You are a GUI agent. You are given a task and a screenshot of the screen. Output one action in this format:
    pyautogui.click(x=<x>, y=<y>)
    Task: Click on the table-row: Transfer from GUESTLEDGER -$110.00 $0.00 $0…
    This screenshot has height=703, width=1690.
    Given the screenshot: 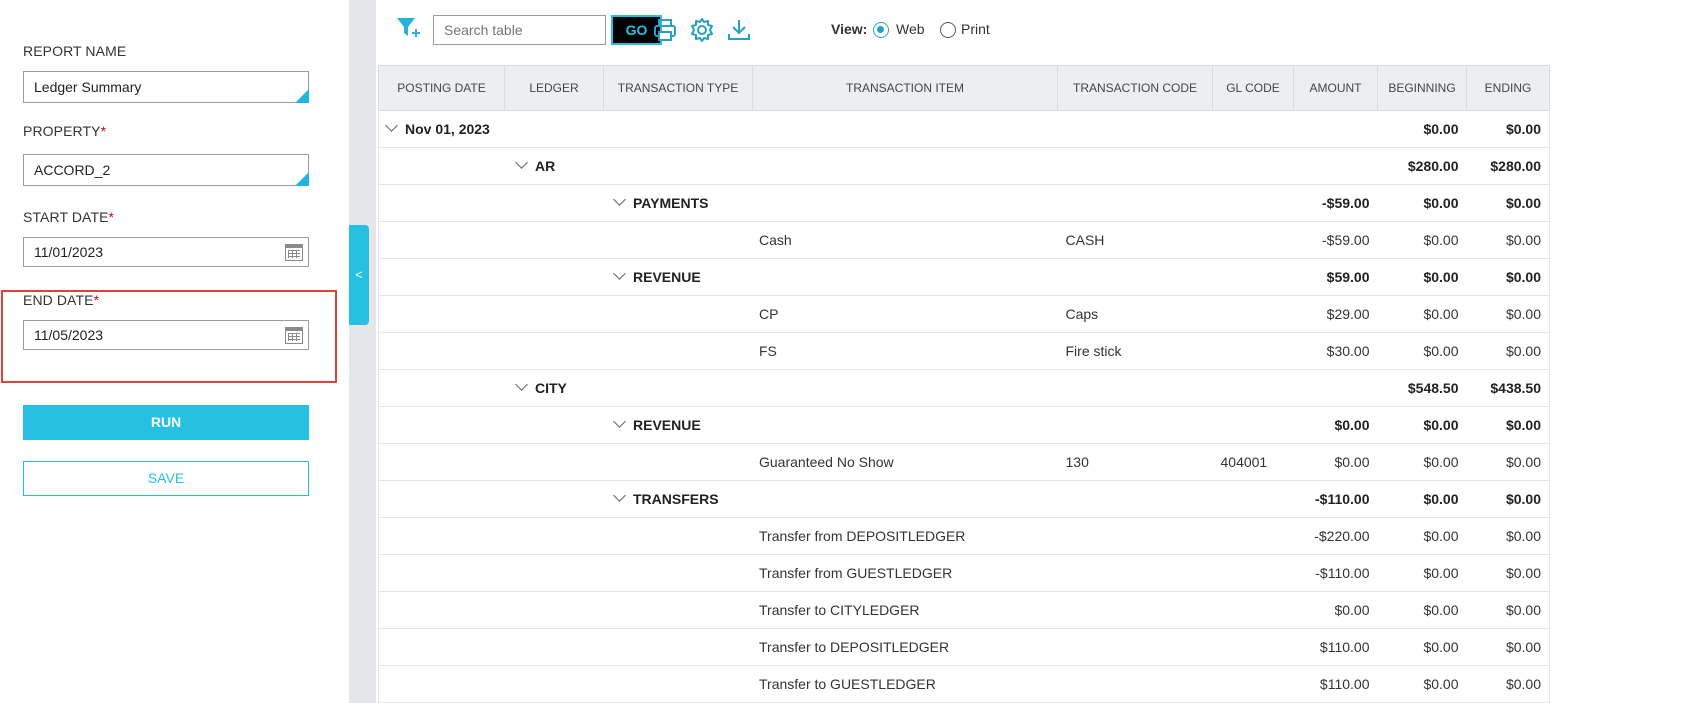 What is the action you would take?
    pyautogui.click(x=964, y=573)
    